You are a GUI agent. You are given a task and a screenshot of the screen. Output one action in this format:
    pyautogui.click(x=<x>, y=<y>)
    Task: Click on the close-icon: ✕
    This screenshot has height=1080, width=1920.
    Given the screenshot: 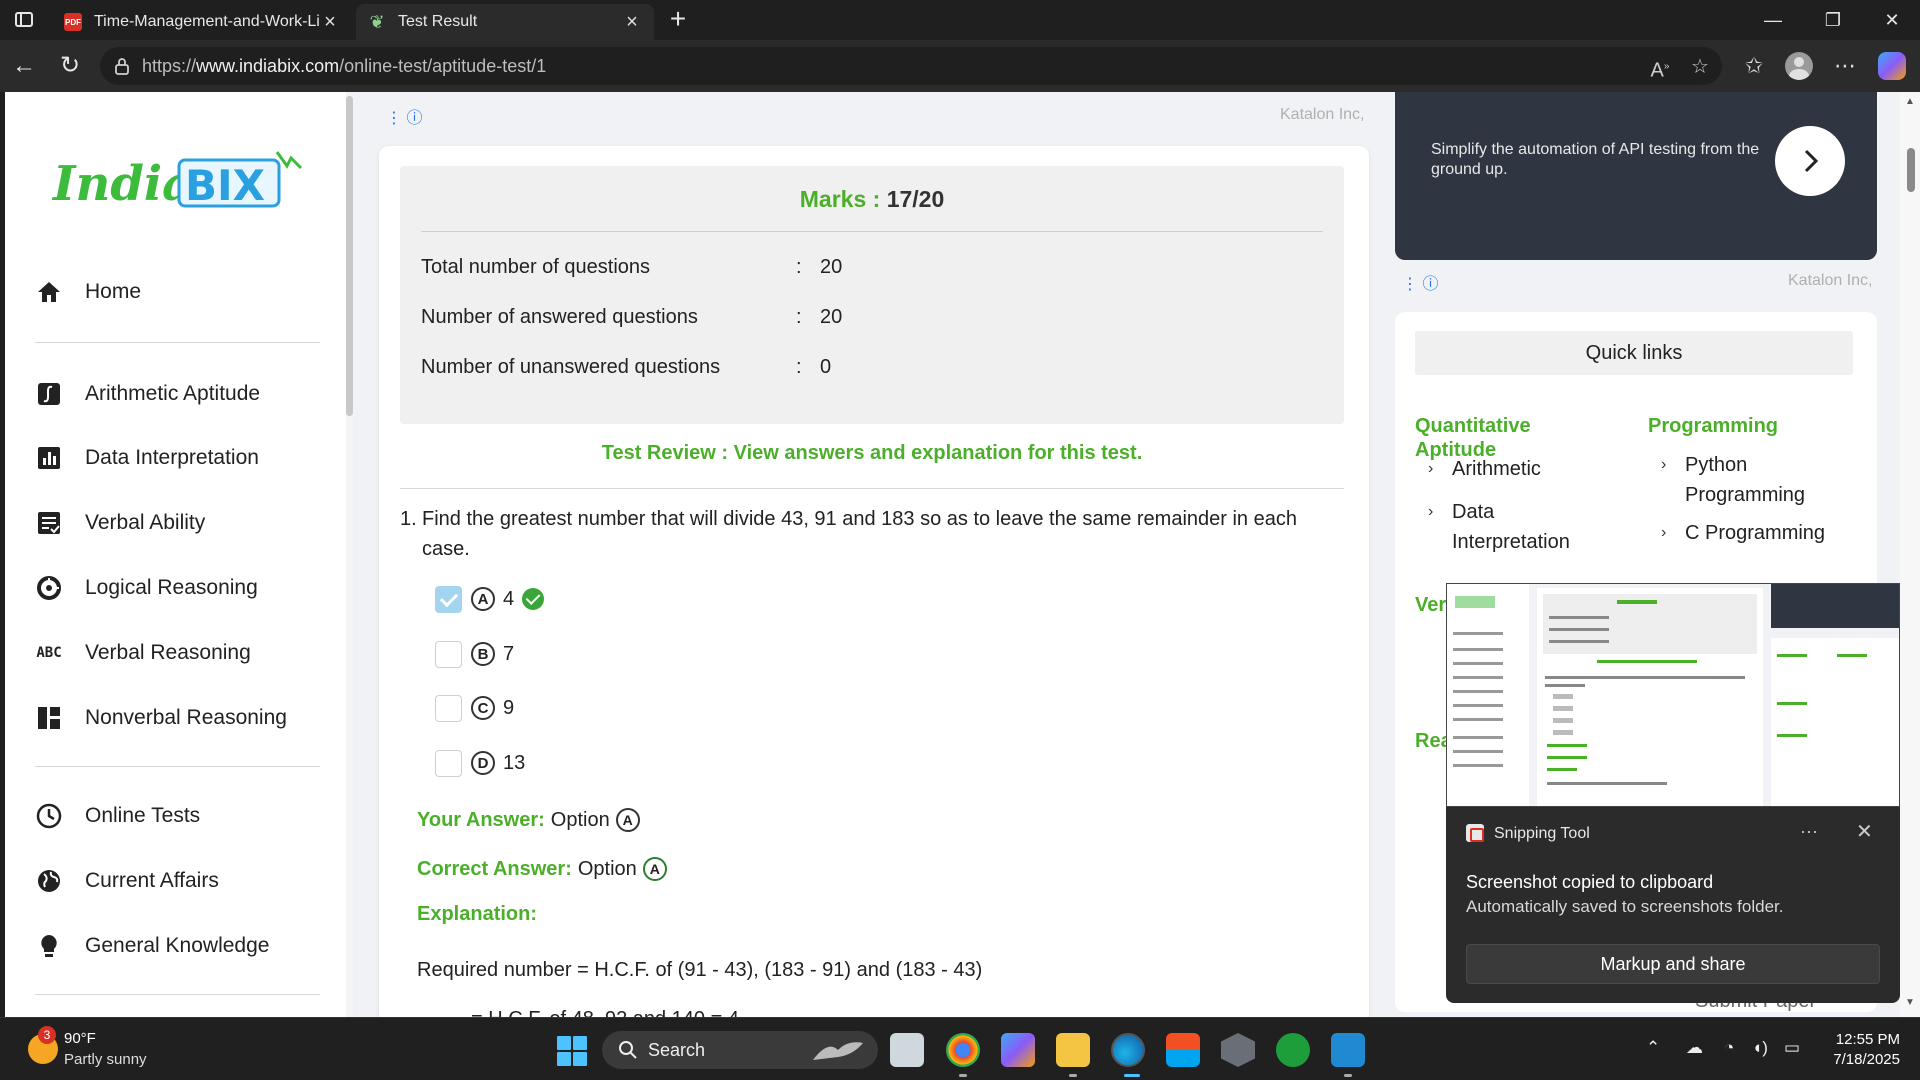 What is the action you would take?
    pyautogui.click(x=1864, y=831)
    